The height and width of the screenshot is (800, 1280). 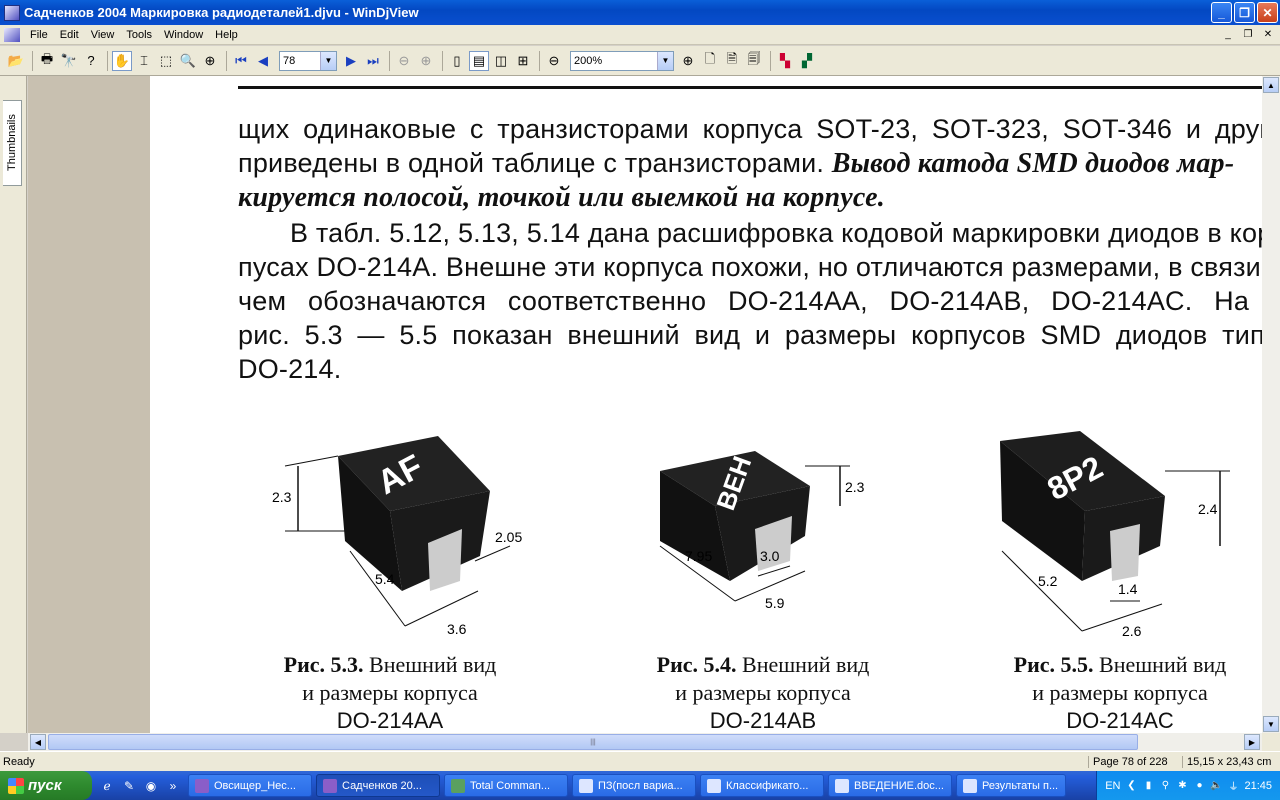 What do you see at coordinates (1128, 589) in the screenshot?
I see `dim-label: 1.4` at bounding box center [1128, 589].